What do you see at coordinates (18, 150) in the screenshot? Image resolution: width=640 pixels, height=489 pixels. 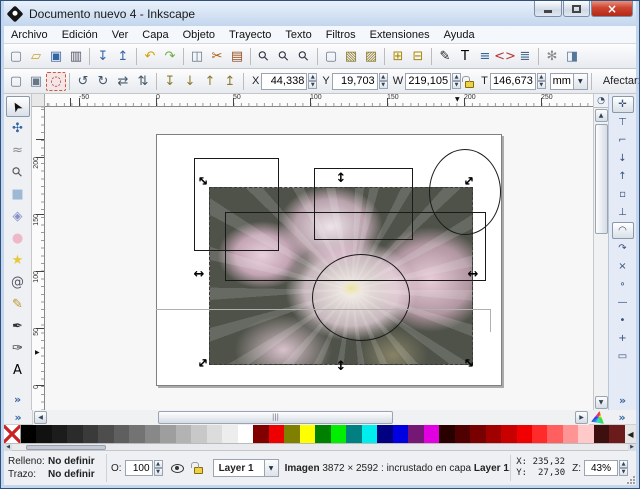 I see `tweak-tool: ≈` at bounding box center [18, 150].